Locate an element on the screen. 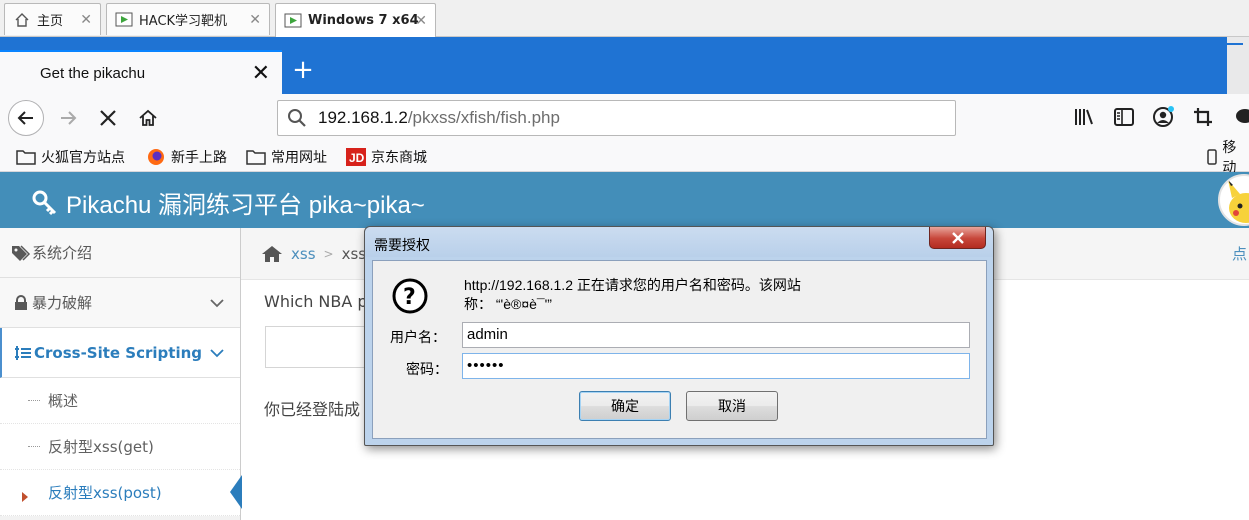 Image resolution: width=1249 pixels, height=520 pixels. url-bar: 192.168.1.2/pkxss/xfish/fish.php is located at coordinates (616, 118).